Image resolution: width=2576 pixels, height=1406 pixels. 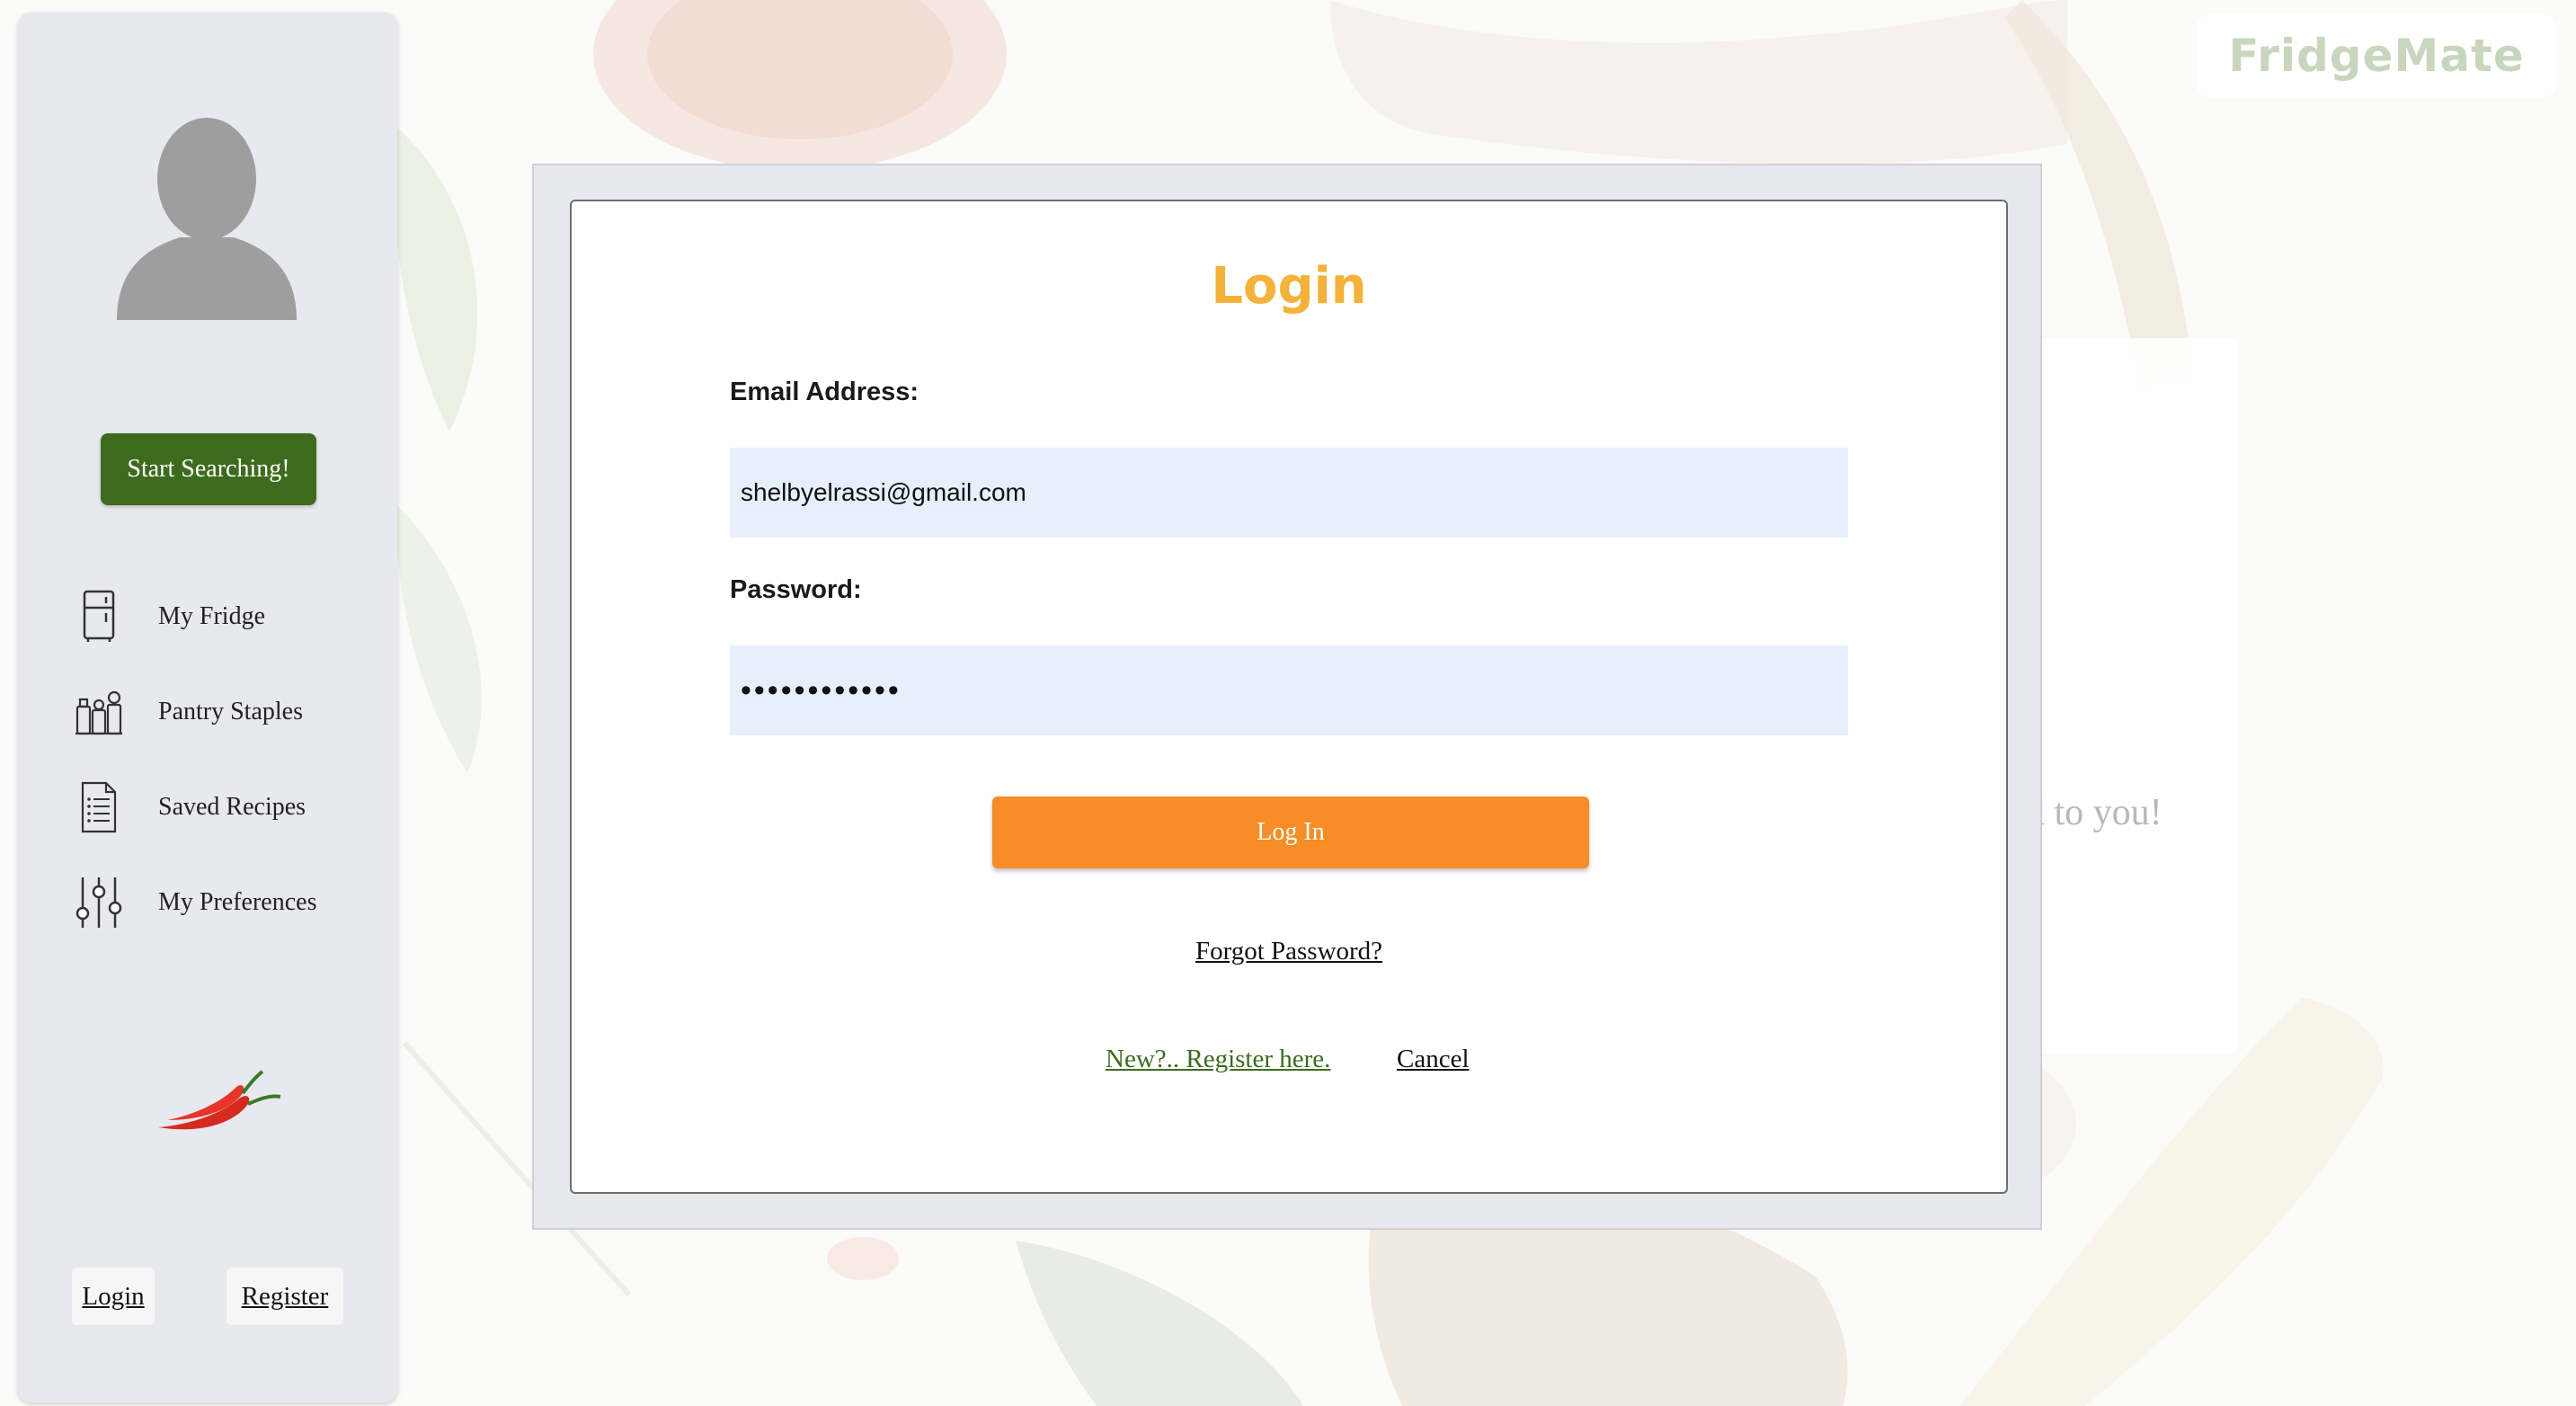 What do you see at coordinates (824, 392) in the screenshot?
I see `email-label: Email Address:` at bounding box center [824, 392].